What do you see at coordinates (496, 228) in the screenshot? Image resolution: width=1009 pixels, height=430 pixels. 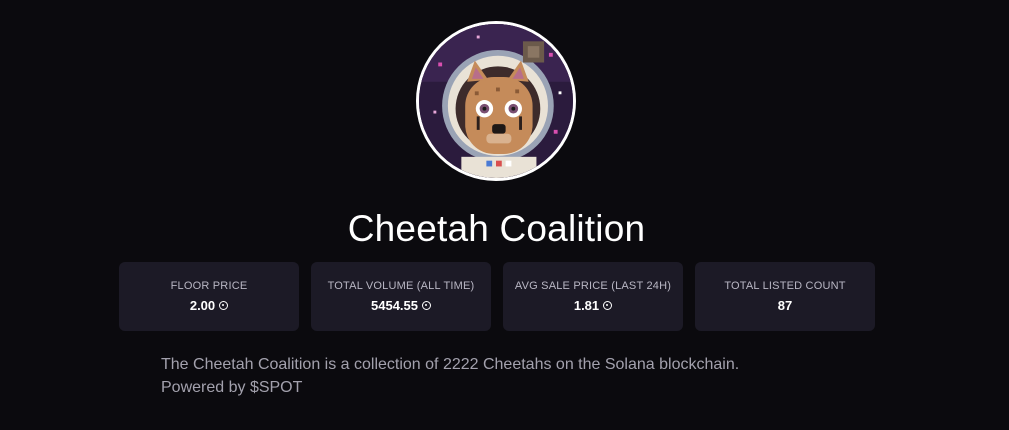 I see `collection-title: Cheetah Coalition` at bounding box center [496, 228].